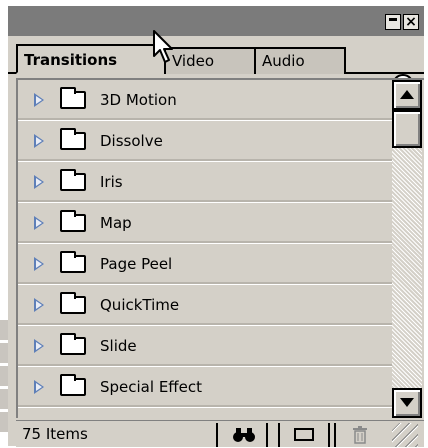 This screenshot has height=448, width=428. I want to click on status-bar: 75 Items, so click(220, 433).